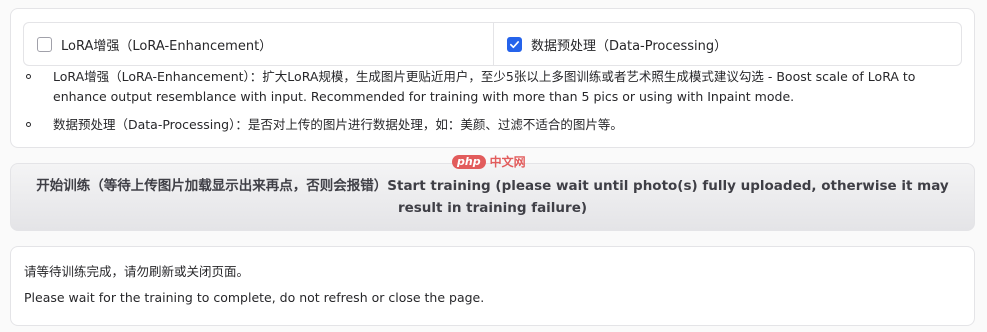 The image size is (987, 332). What do you see at coordinates (44, 44) in the screenshot?
I see `lora-enhancement-checkbox` at bounding box center [44, 44].